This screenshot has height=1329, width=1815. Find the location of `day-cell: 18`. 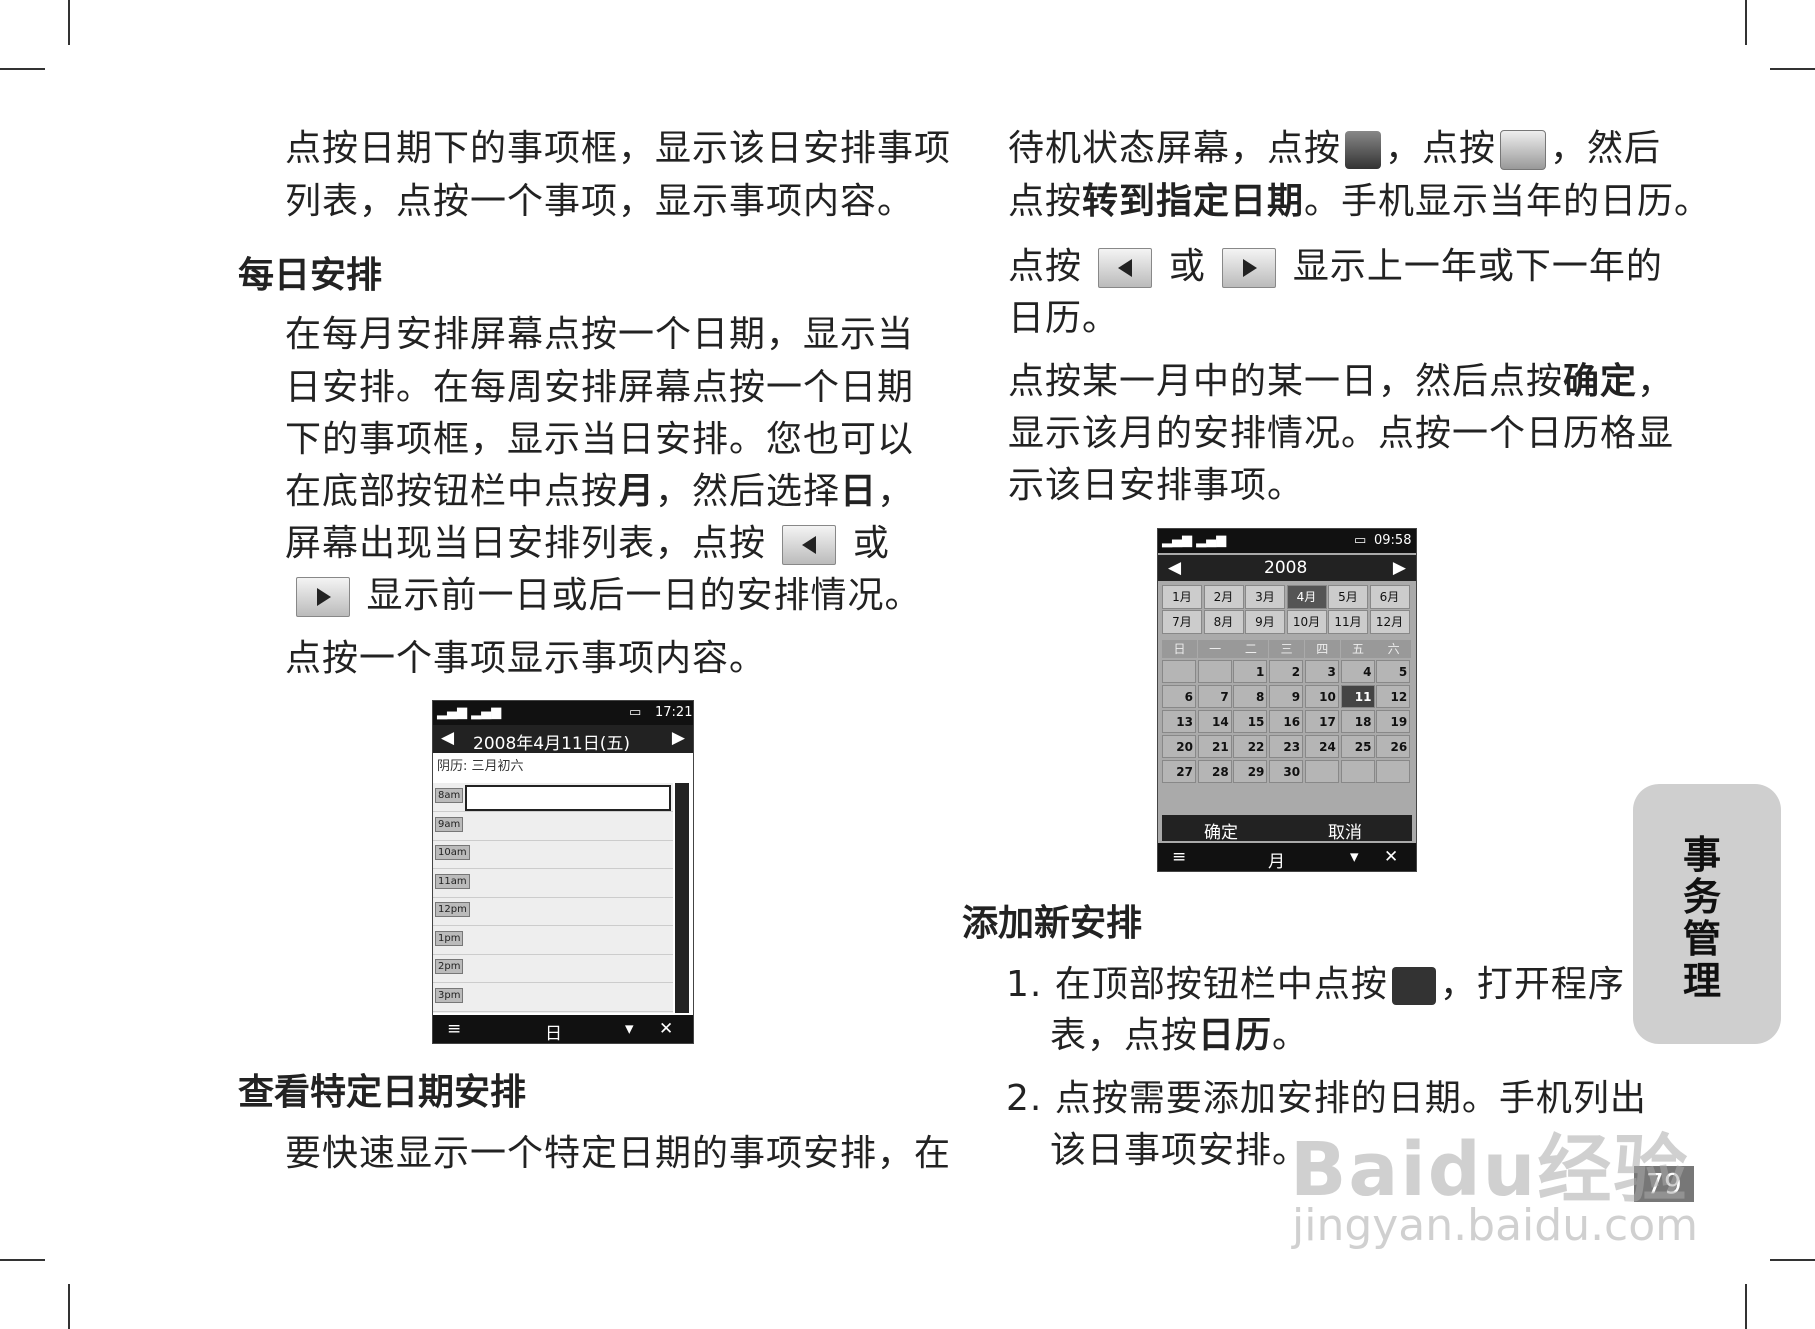

day-cell: 18 is located at coordinates (1357, 721).